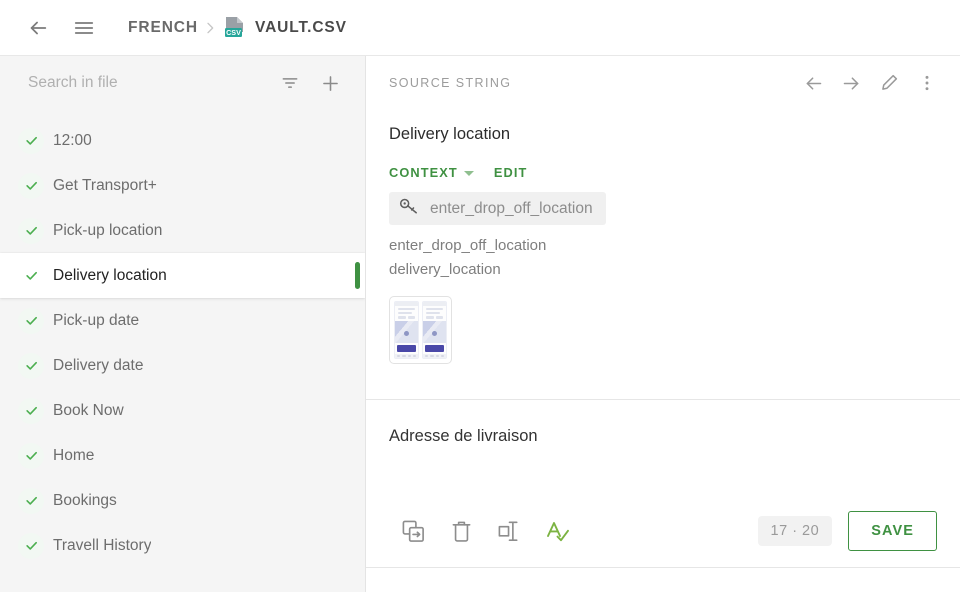 The image size is (960, 592). Describe the element at coordinates (480, 28) in the screenshot. I see `top-bar: FRENCH CSV VAULT.CSV` at that location.